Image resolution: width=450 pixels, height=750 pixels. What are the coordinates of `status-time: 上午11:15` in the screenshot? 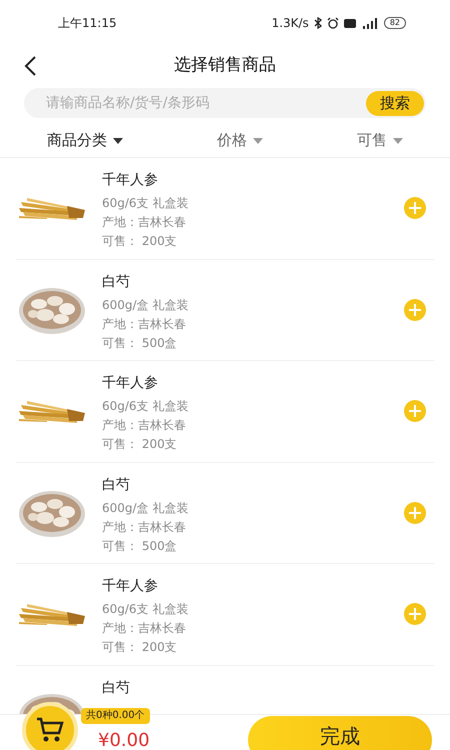 It's located at (87, 23).